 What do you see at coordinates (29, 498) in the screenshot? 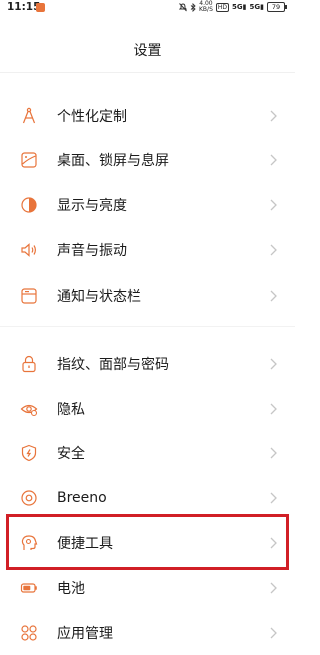
I see `breeno-icon` at bounding box center [29, 498].